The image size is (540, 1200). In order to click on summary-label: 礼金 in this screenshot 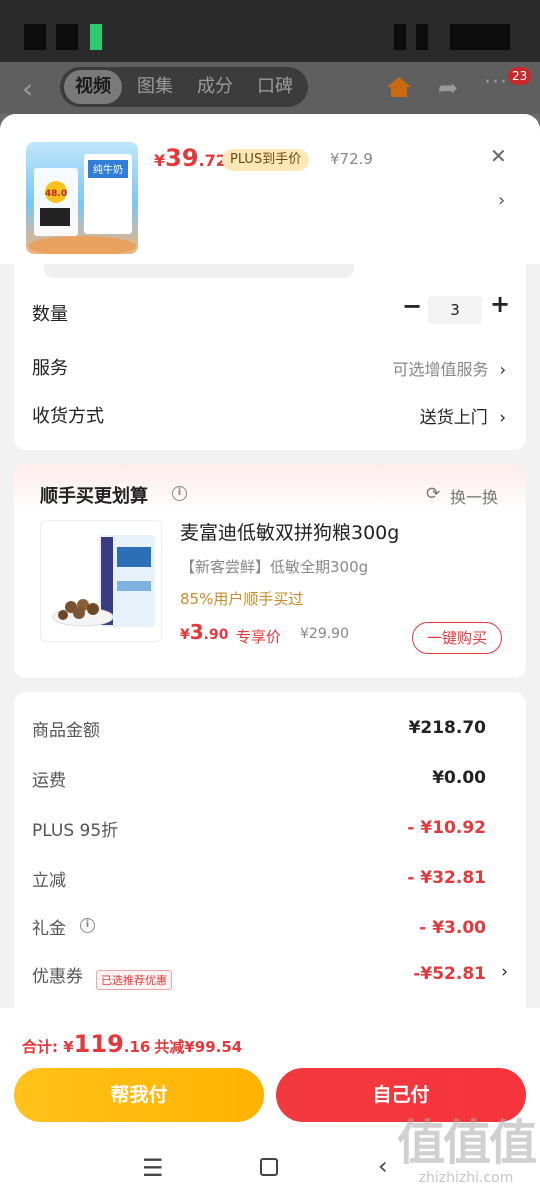, I will do `click(49, 929)`.